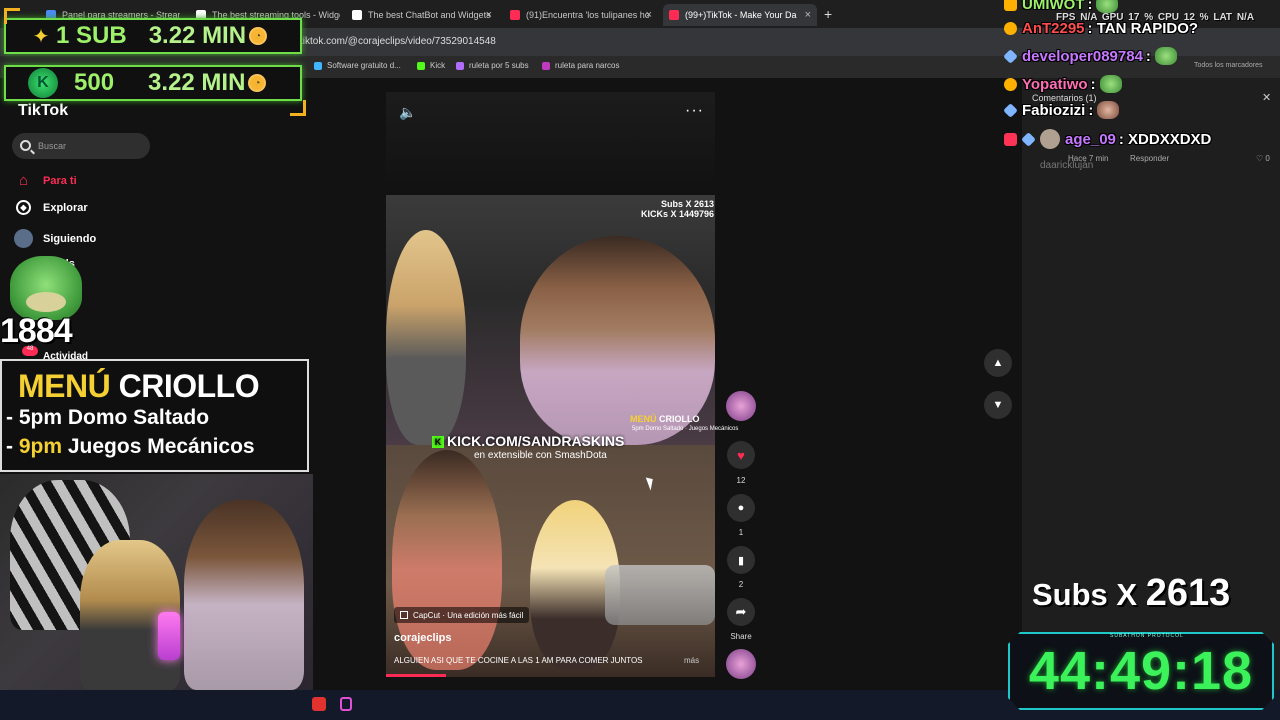 The height and width of the screenshot is (720, 1280). Describe the element at coordinates (422, 638) in the screenshot. I see `video-author: corajeclips` at that location.